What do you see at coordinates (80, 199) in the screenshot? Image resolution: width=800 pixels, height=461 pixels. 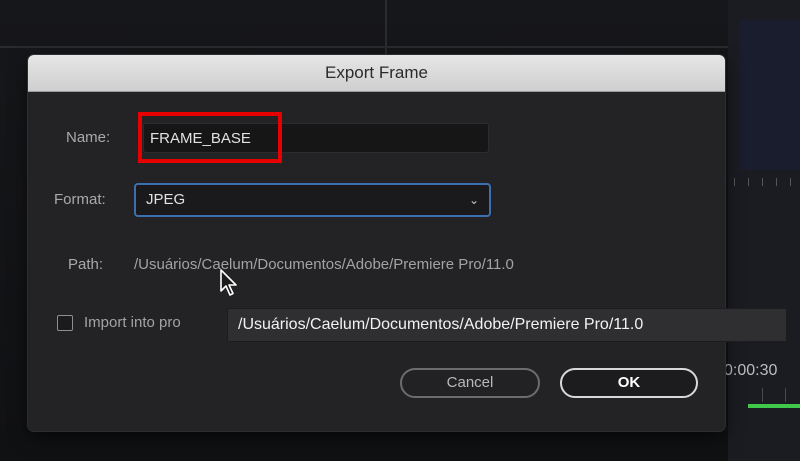 I see `format-label: Format:` at bounding box center [80, 199].